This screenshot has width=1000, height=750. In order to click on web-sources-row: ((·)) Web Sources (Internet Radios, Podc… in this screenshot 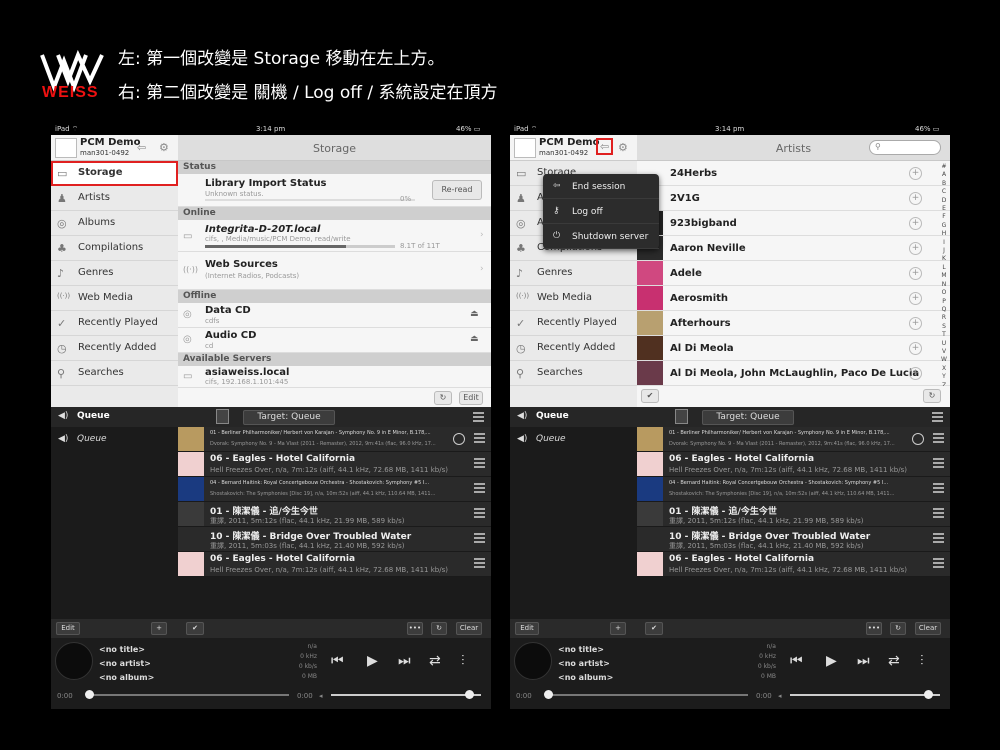, I will do `click(334, 271)`.